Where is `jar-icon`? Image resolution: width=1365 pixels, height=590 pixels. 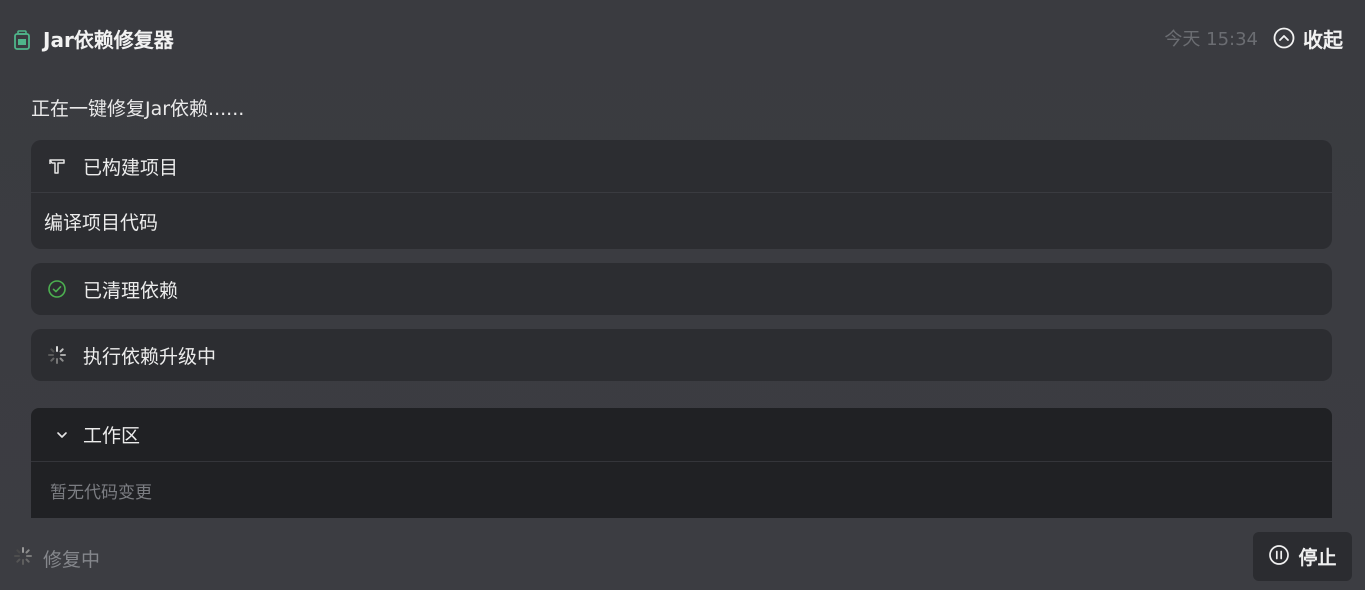
jar-icon is located at coordinates (22, 40).